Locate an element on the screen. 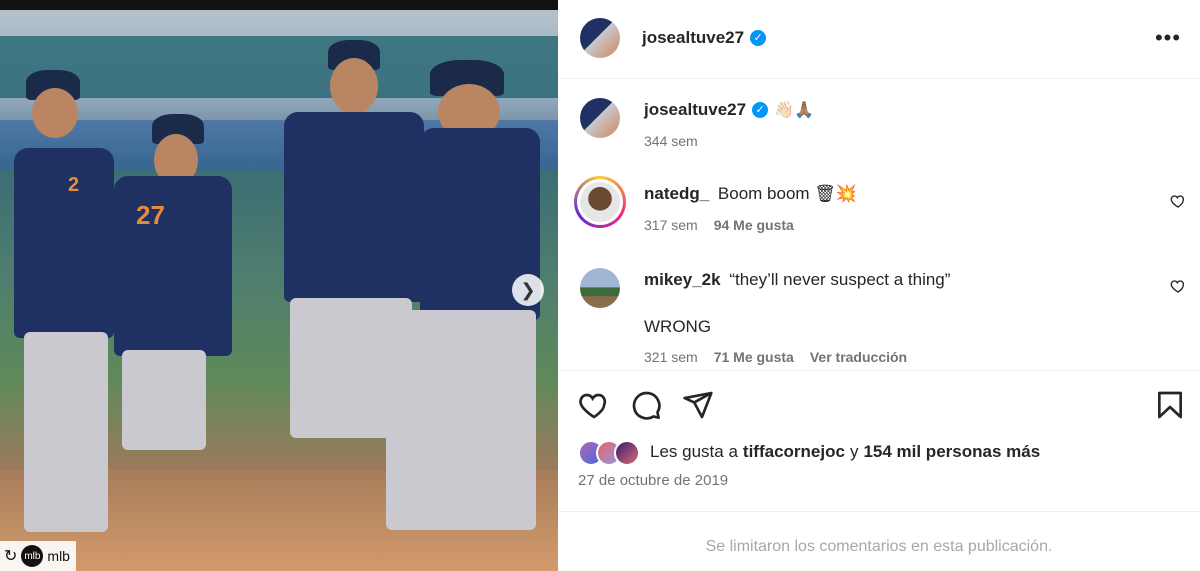 The height and width of the screenshot is (571, 1200). more-options-button: ••• is located at coordinates (1168, 38).